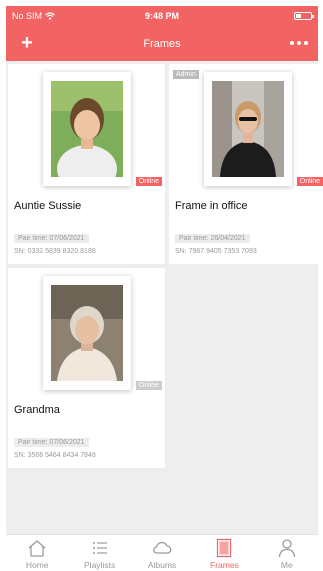 Image resolution: width=323 pixels, height=571 pixels. Describe the element at coordinates (37, 410) in the screenshot. I see `frame-name: Grandma` at that location.